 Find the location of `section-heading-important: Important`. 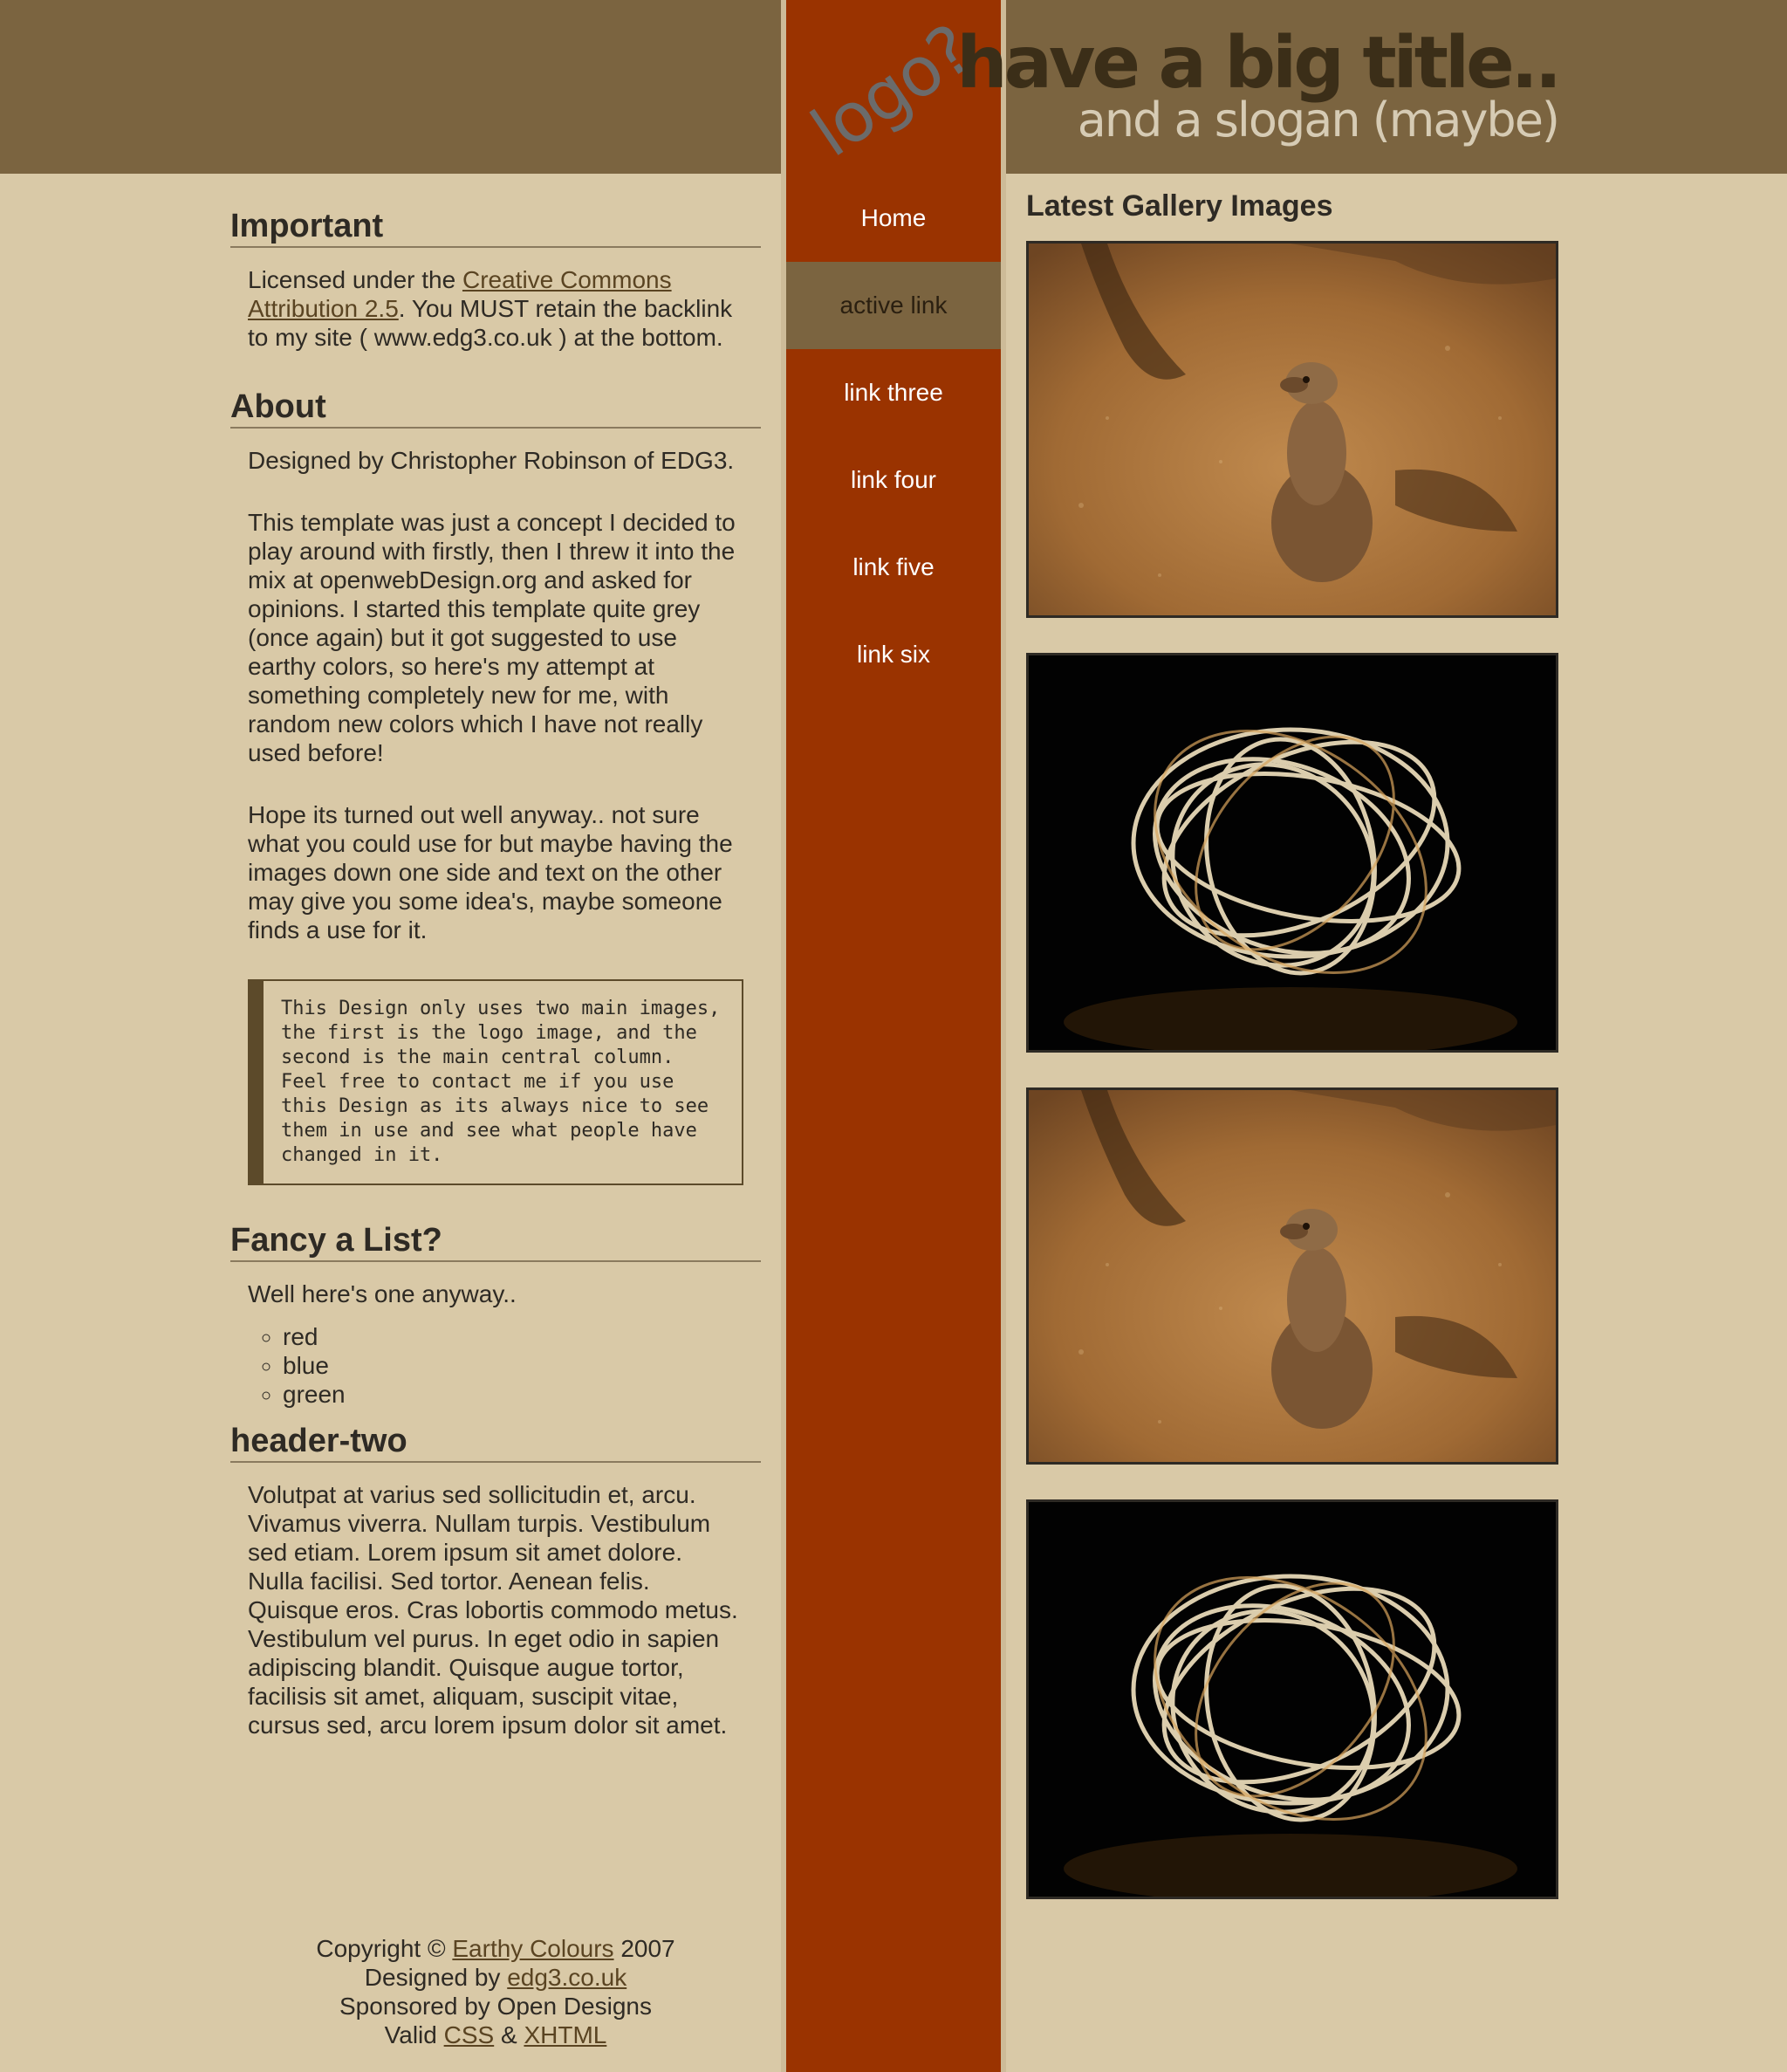

section-heading-important: Important is located at coordinates (496, 227).